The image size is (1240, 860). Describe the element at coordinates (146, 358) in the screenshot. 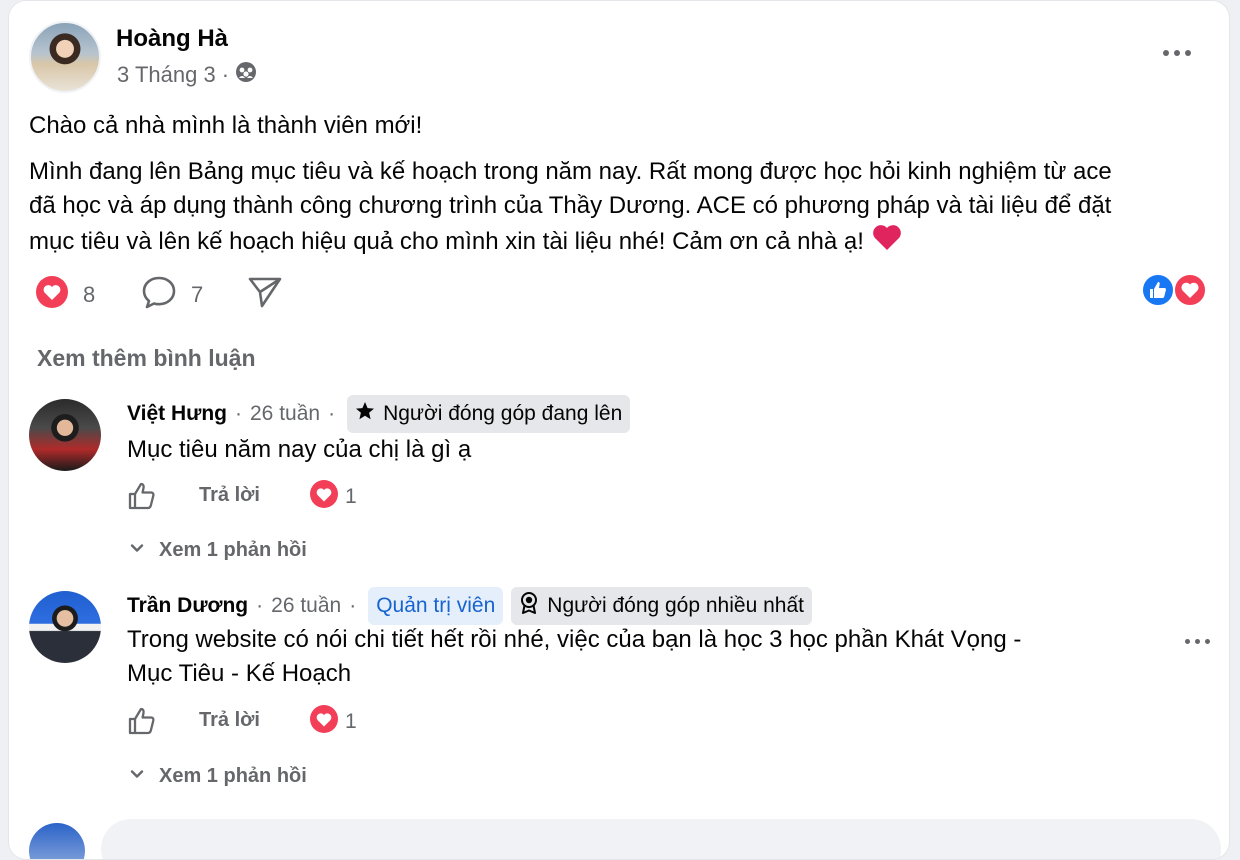

I see `see-more-comments-link: Xem thêm bình luận` at that location.